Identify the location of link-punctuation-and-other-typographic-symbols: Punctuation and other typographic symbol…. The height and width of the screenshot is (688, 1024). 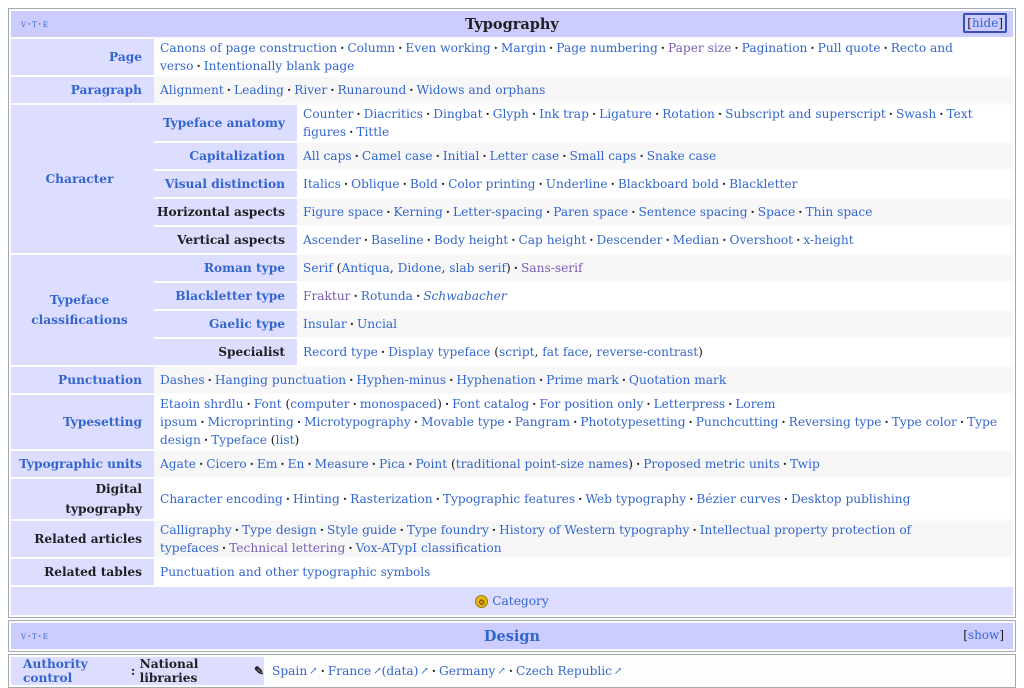
(295, 572).